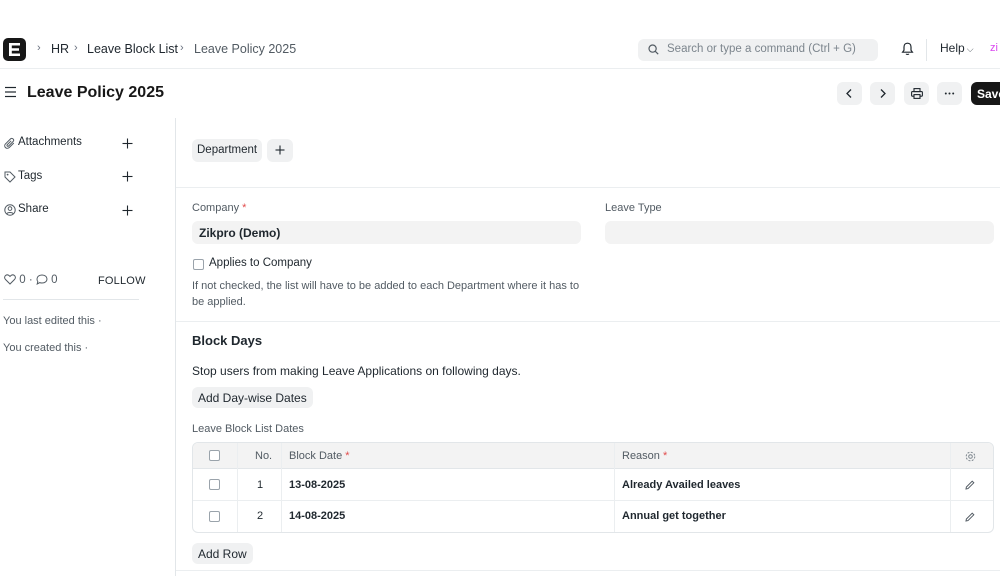 The width and height of the screenshot is (1000, 576). I want to click on add-tag-plus-icon, so click(127, 176).